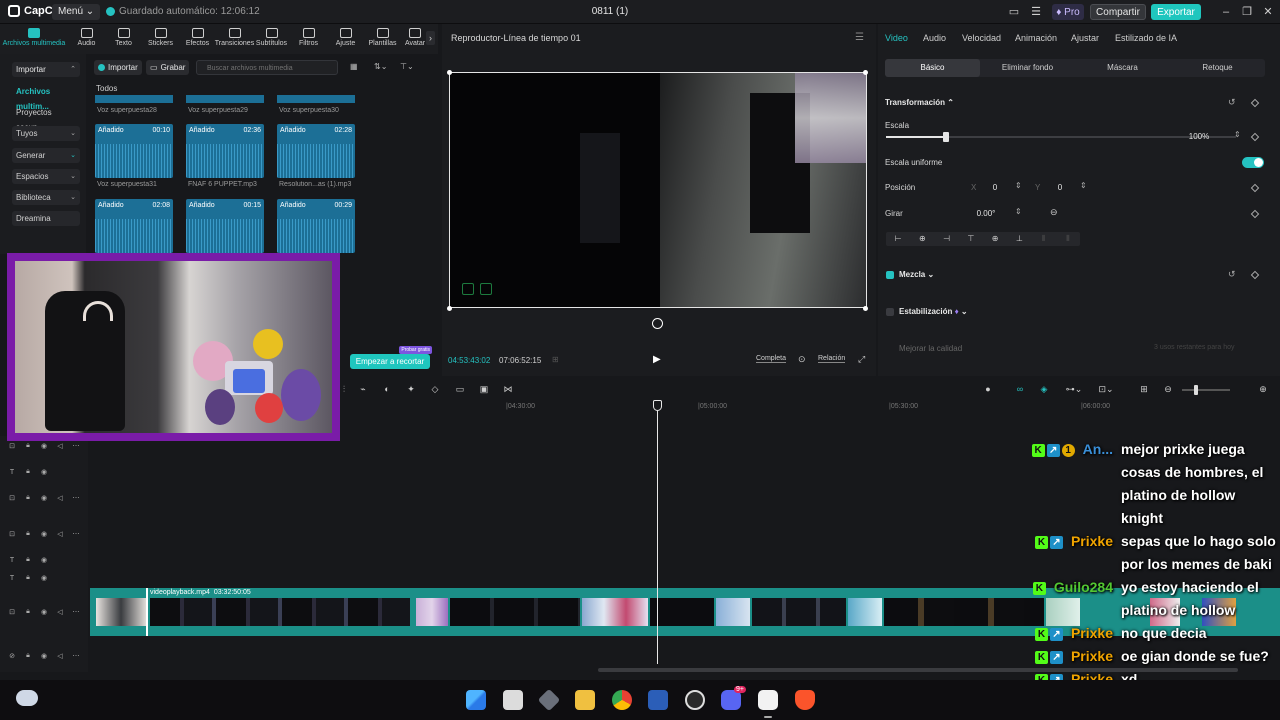 Image resolution: width=1280 pixels, height=720 pixels. I want to click on tab-video: Video, so click(896, 38).